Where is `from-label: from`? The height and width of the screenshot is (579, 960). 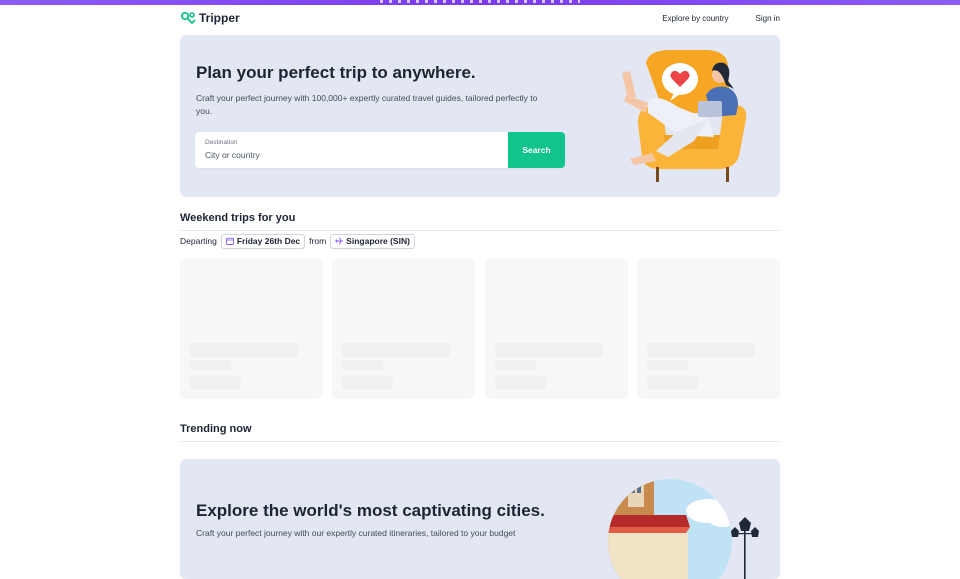
from-label: from is located at coordinates (318, 241).